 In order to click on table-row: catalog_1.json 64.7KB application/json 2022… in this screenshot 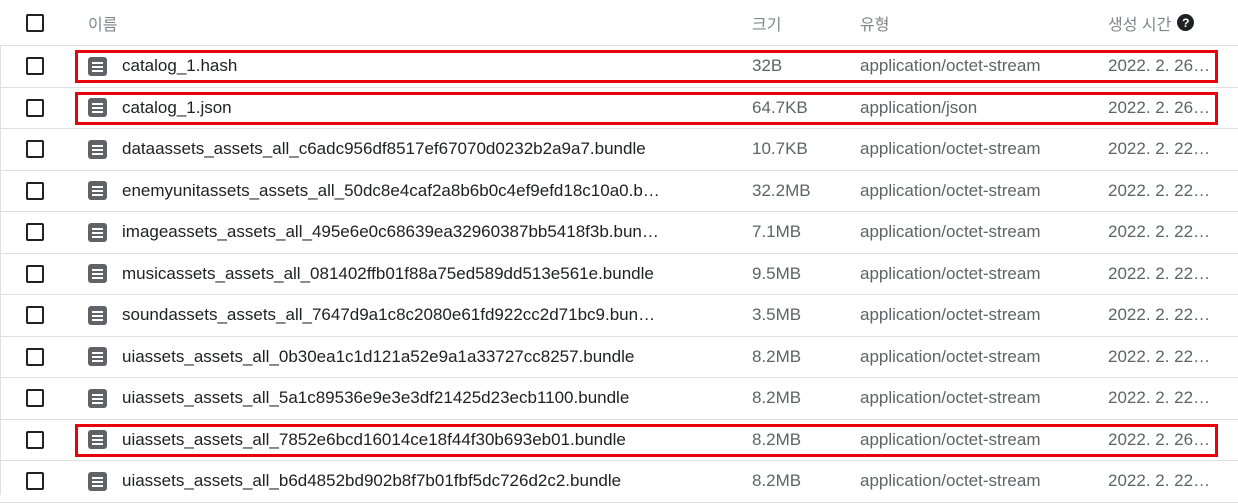, I will do `click(619, 108)`.